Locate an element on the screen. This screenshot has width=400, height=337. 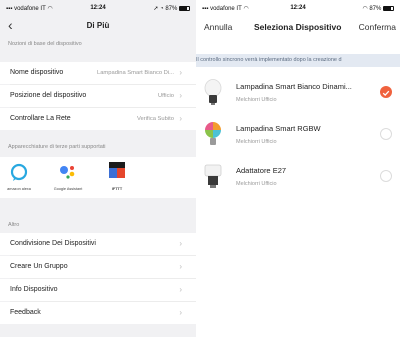
share-devices-row: Condivisione Dei Dispositivi › is located at coordinates (98, 244).